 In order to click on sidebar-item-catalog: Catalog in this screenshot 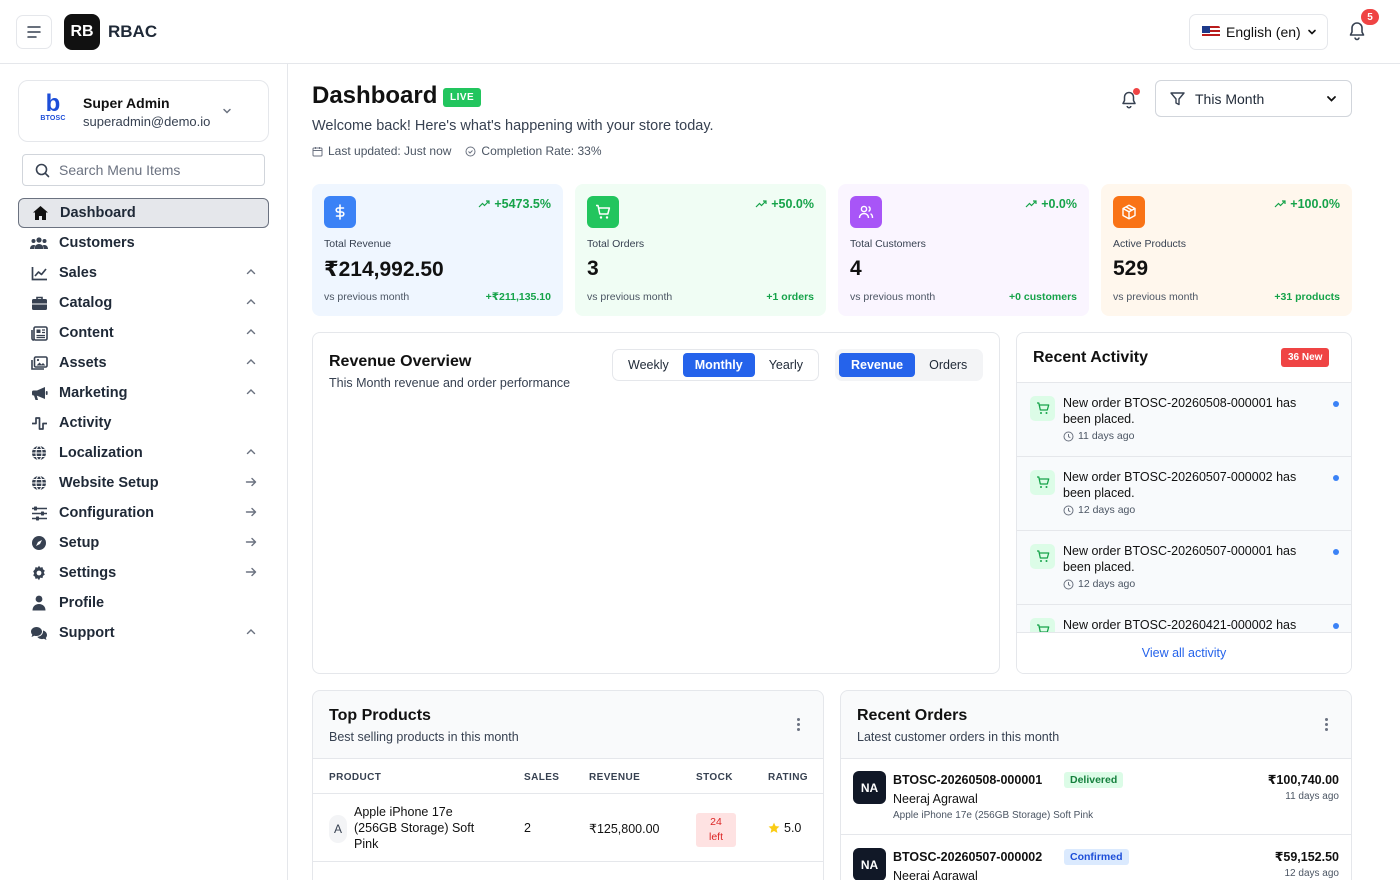, I will do `click(143, 303)`.